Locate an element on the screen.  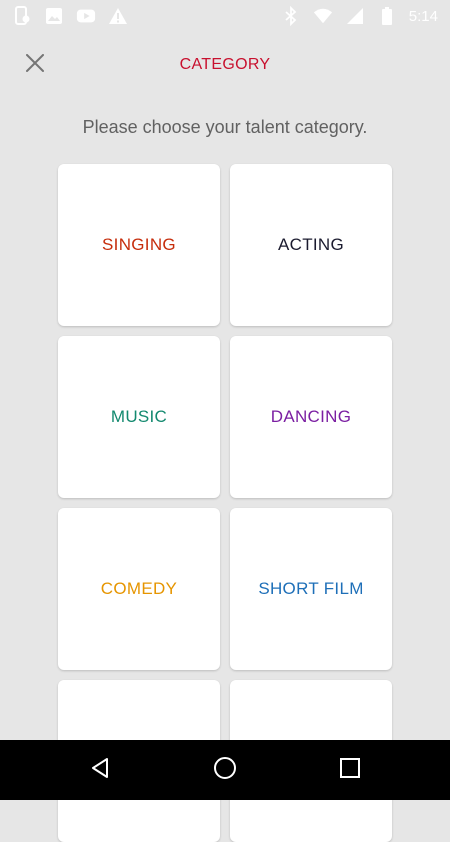
category-label: COMEDY is located at coordinates (139, 588).